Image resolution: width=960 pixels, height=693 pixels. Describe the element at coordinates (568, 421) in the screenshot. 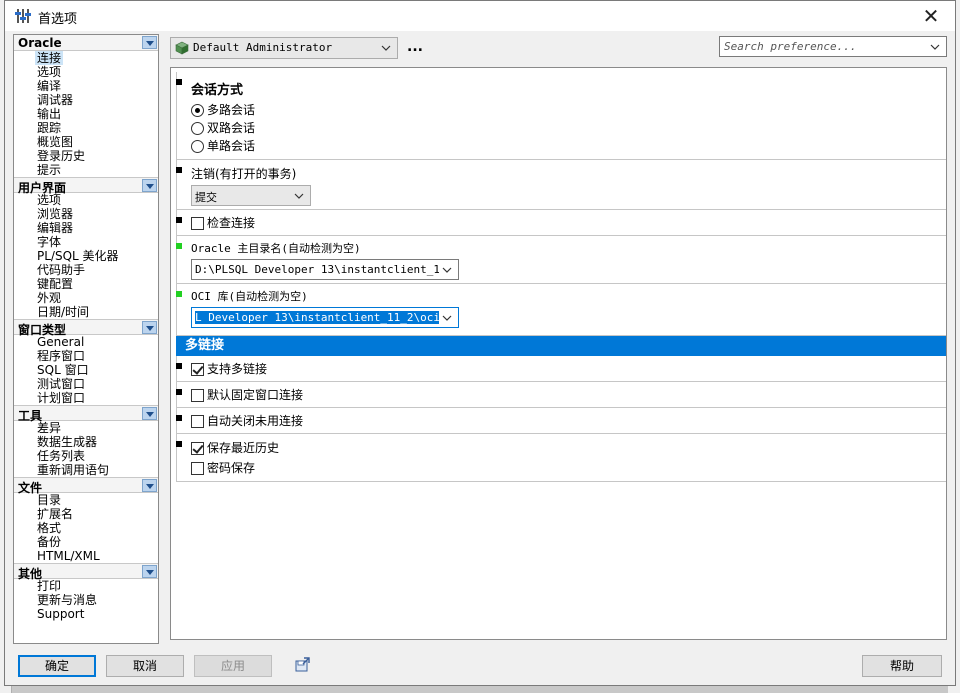

I see `auto-close-checkbox: 自动关闭未用连接` at that location.